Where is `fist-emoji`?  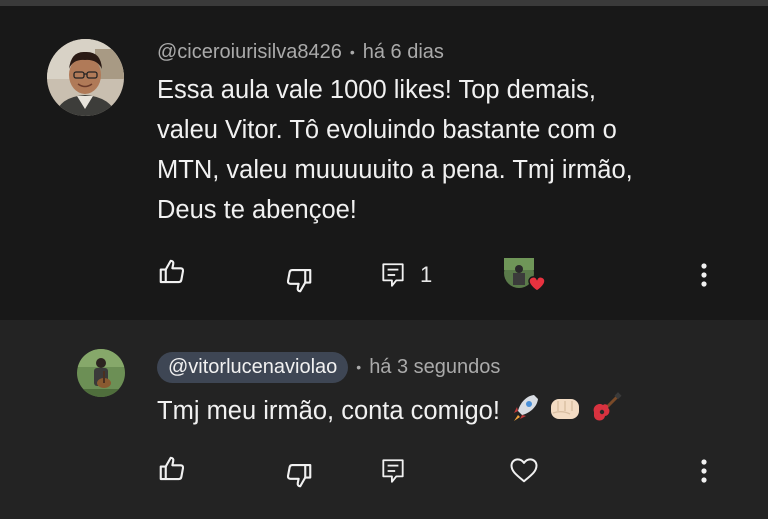 fist-emoji is located at coordinates (565, 411).